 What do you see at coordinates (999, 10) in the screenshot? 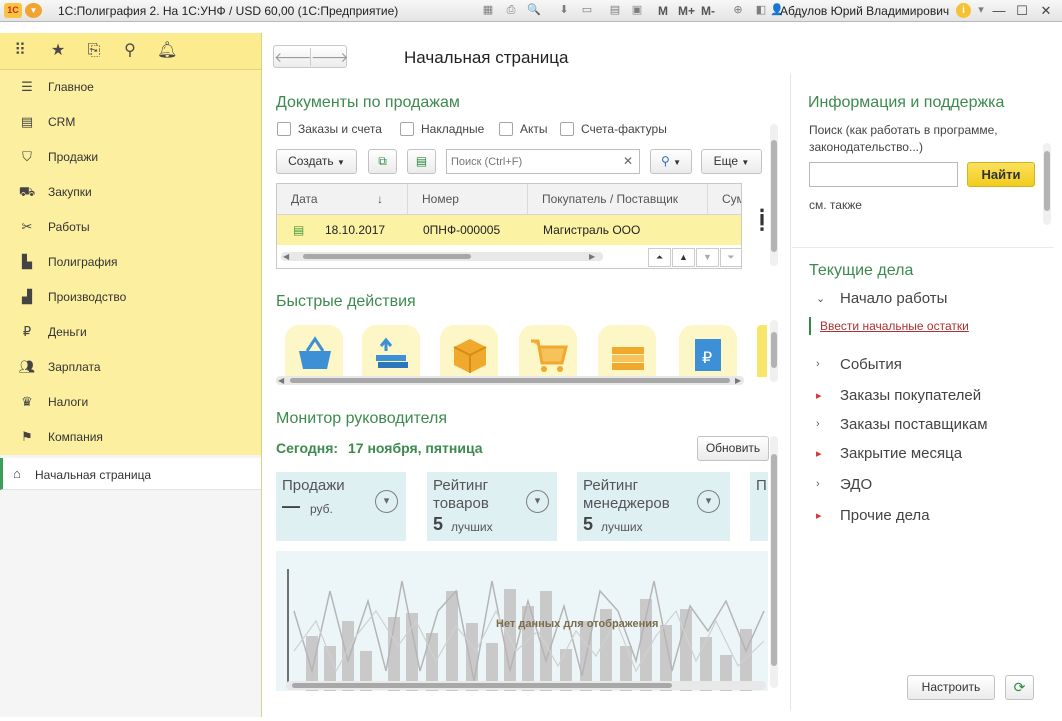
I see `minimize-button: —` at bounding box center [999, 10].